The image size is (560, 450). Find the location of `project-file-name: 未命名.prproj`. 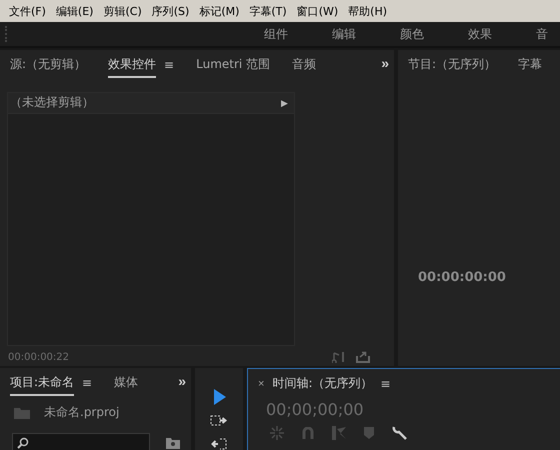

project-file-name: 未命名.prproj is located at coordinates (82, 412).